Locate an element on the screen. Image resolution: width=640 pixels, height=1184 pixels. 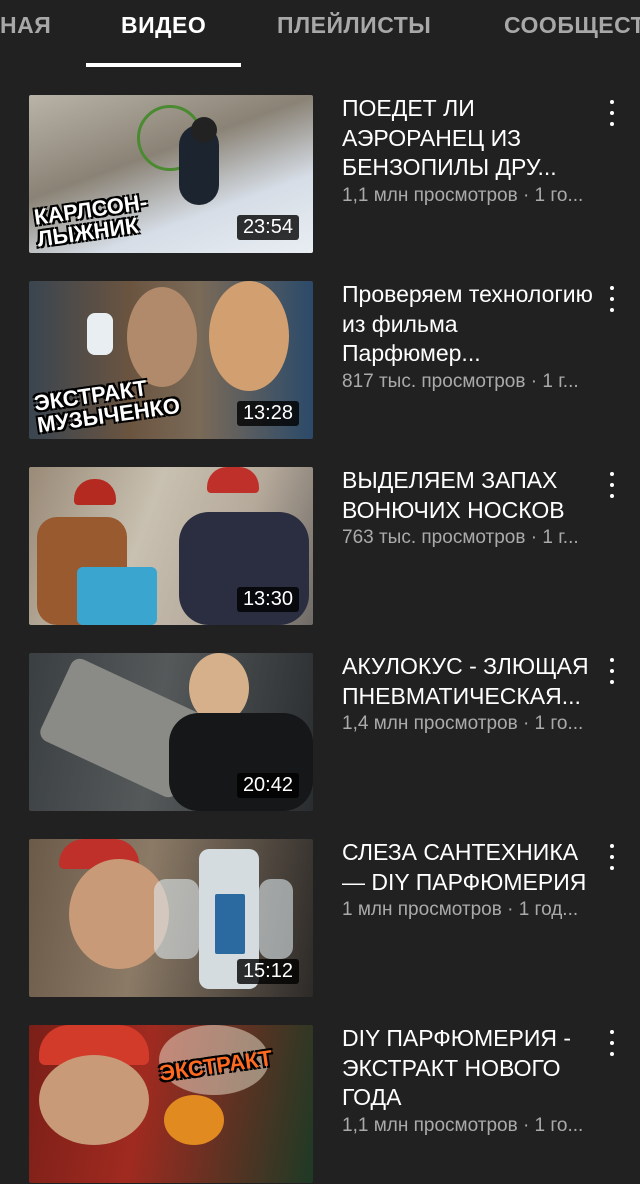
video-title: ВЫДЕЛЯЕМ ЗАПАХ ВОНЮЧИХ НОСКОВ is located at coordinates (469, 495).